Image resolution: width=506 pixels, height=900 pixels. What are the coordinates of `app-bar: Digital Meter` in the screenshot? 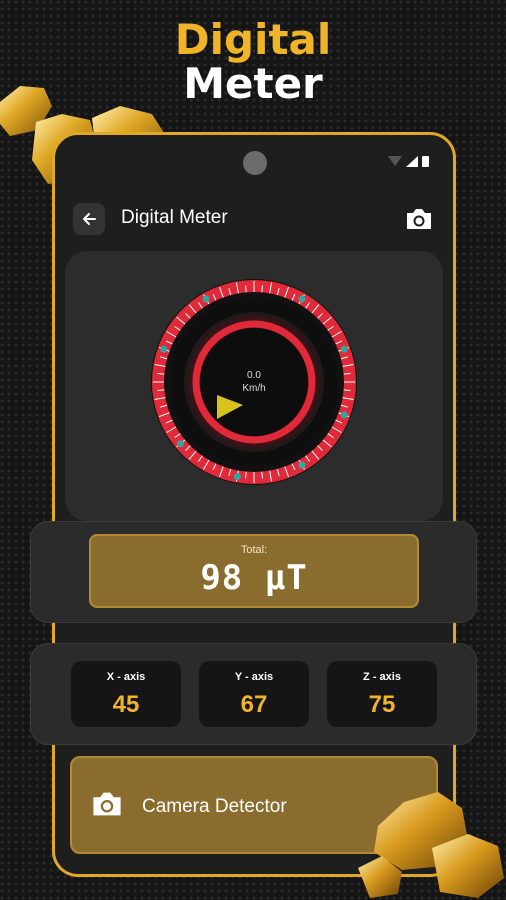 It's located at (254, 219).